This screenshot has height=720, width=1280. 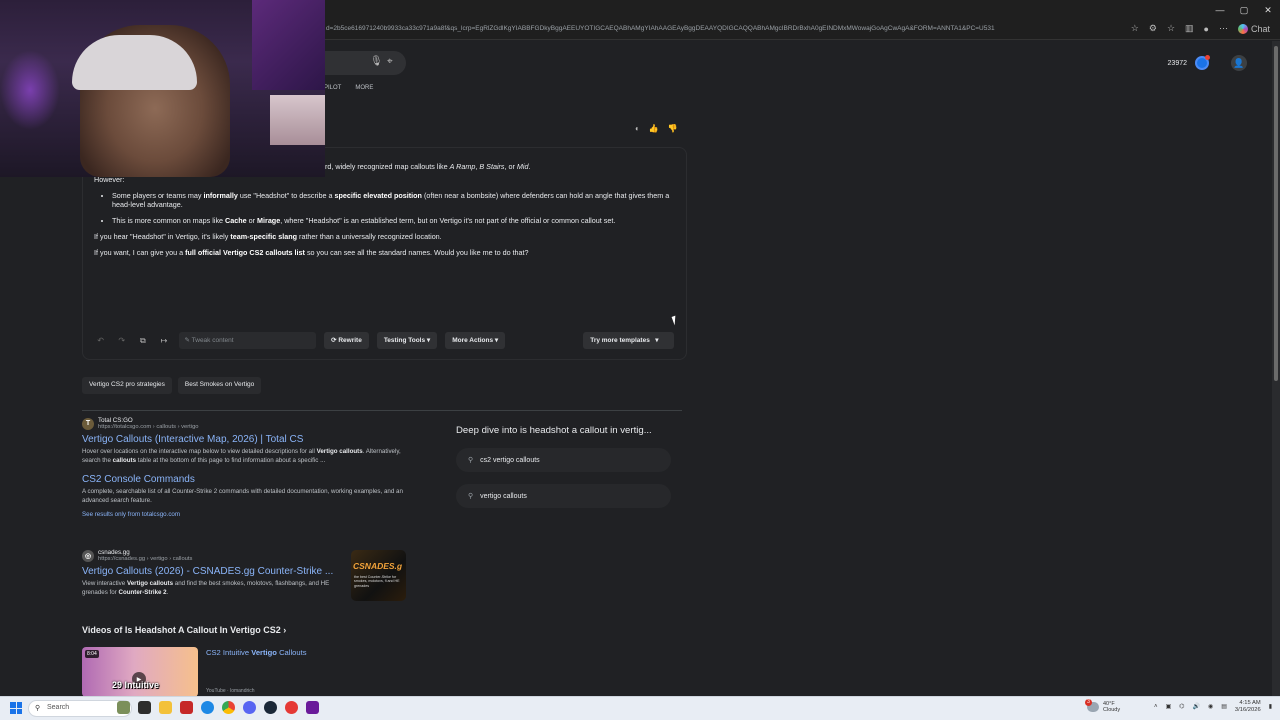 What do you see at coordinates (1244, 10) in the screenshot?
I see `maximize-icon: ▢` at bounding box center [1244, 10].